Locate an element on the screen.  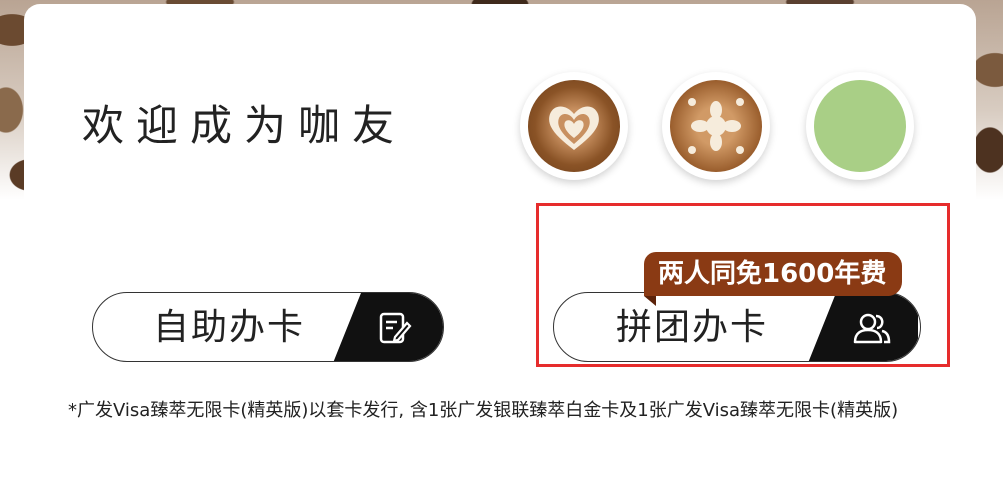
edit-form-icon is located at coordinates (395, 328).